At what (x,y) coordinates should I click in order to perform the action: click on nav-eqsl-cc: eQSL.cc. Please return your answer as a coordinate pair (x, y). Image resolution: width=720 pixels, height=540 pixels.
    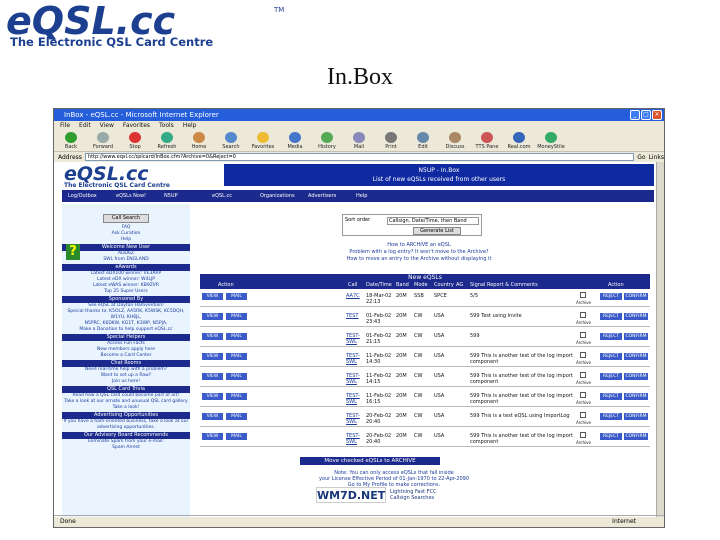
    Looking at the image, I should click on (234, 196).